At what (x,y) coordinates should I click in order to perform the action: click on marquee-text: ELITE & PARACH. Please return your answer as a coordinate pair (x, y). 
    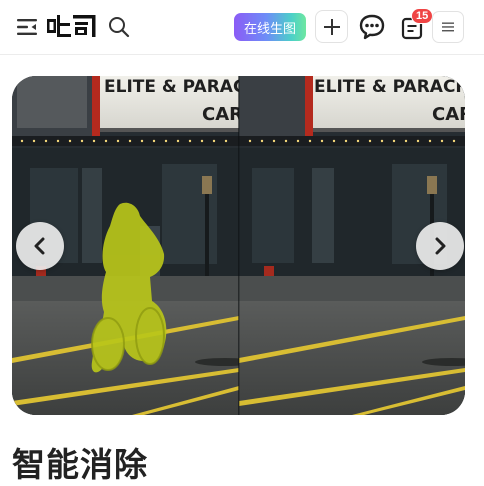
    Looking at the image, I should click on (389, 87).